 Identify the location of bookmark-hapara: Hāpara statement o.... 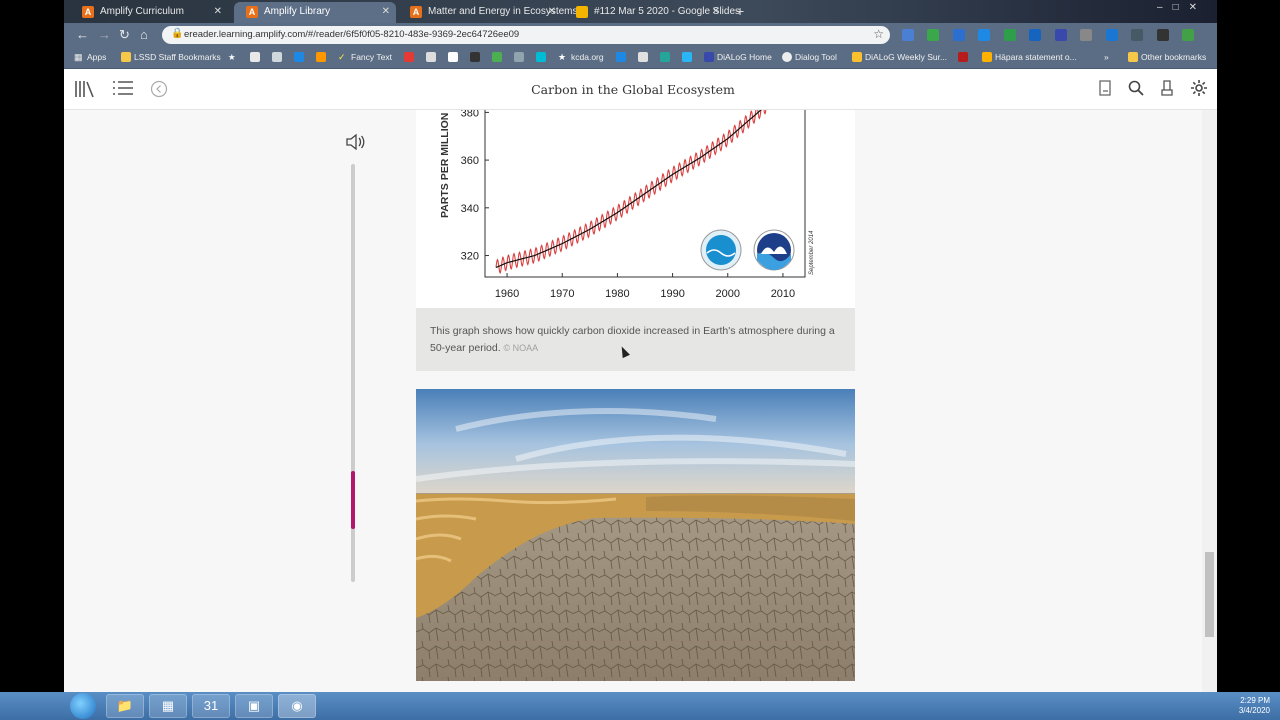
(1029, 57).